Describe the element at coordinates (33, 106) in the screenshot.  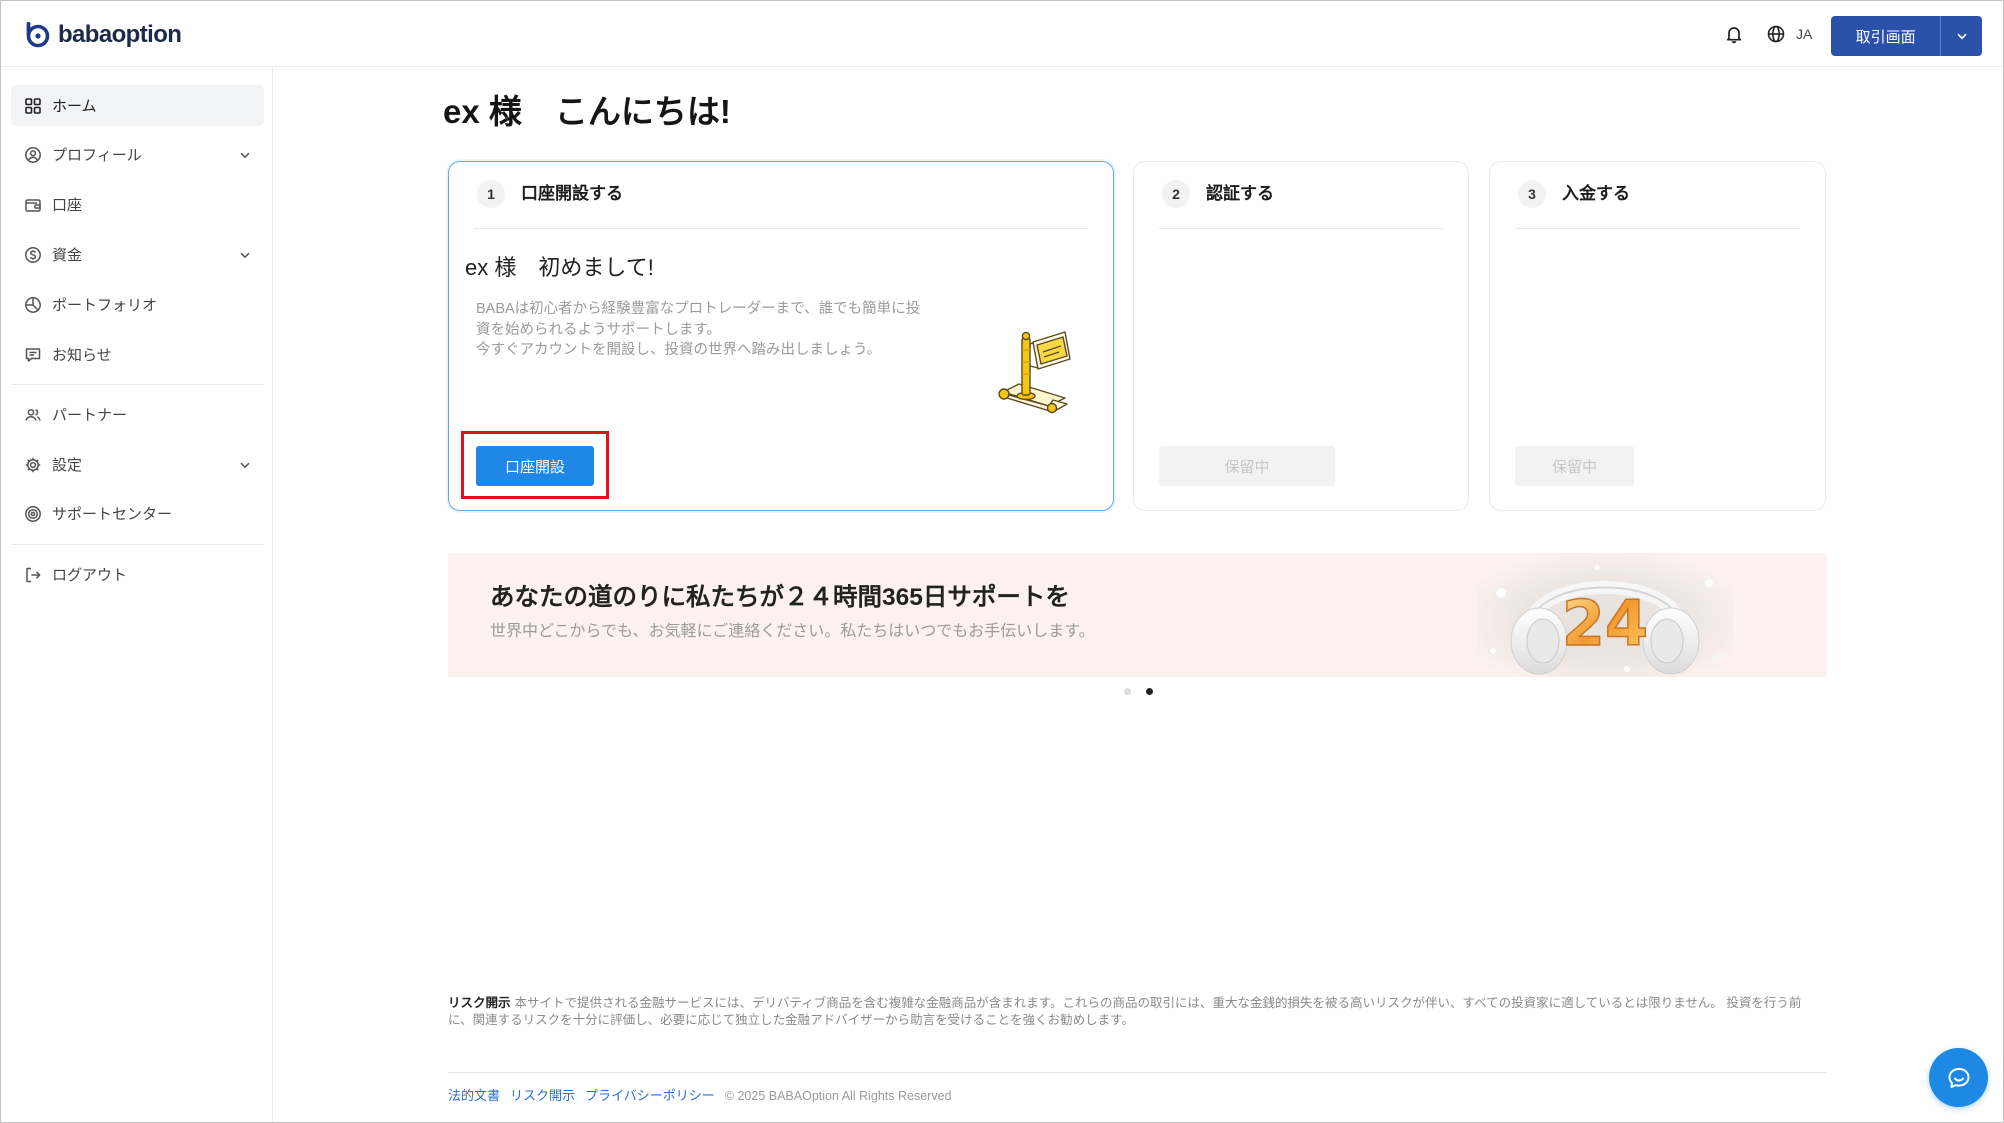
I see `grid-icon` at that location.